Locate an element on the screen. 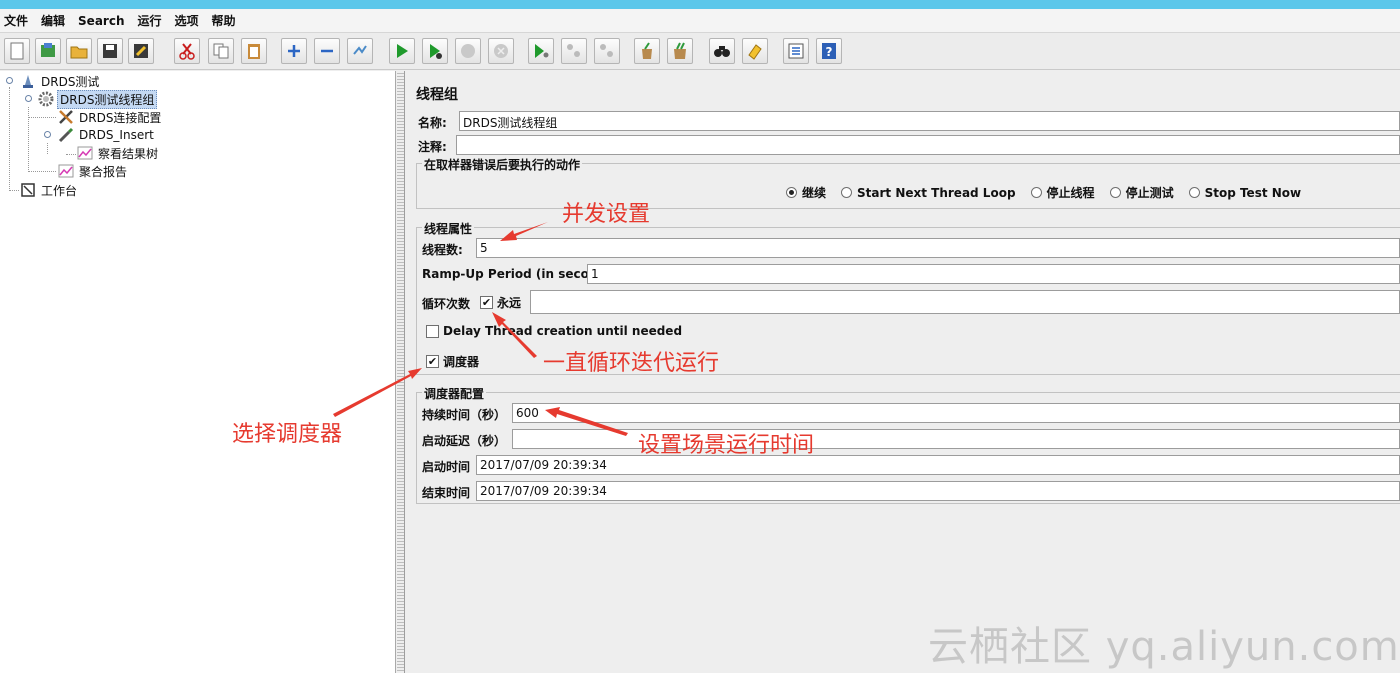 Image resolution: width=1400 pixels, height=673 pixels. radio-start-next-loop: Start Next Thread Loop is located at coordinates (928, 193).